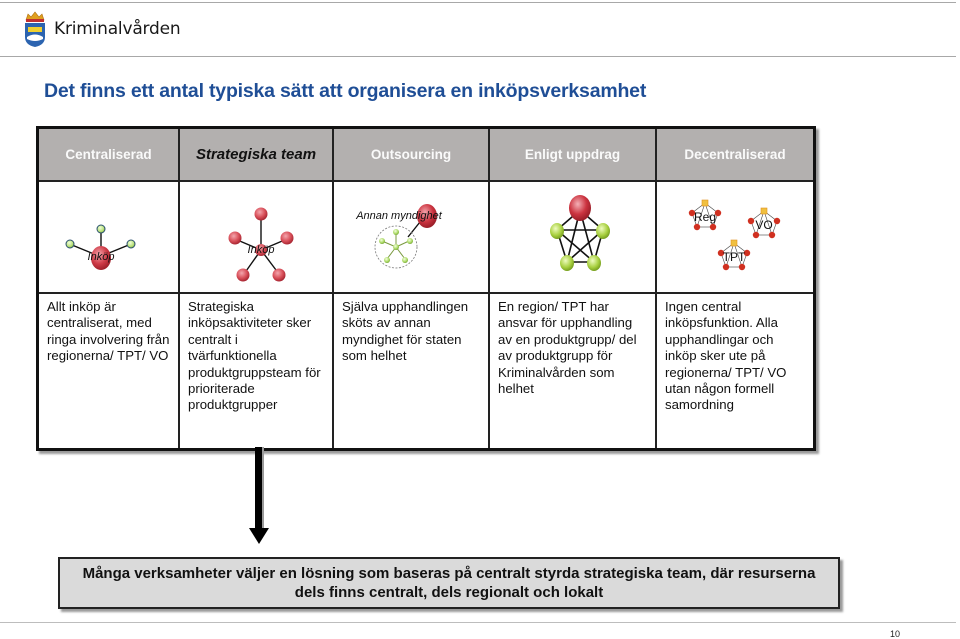  Describe the element at coordinates (572, 237) in the screenshot. I see `diagram-enligt-uppdrag` at that location.